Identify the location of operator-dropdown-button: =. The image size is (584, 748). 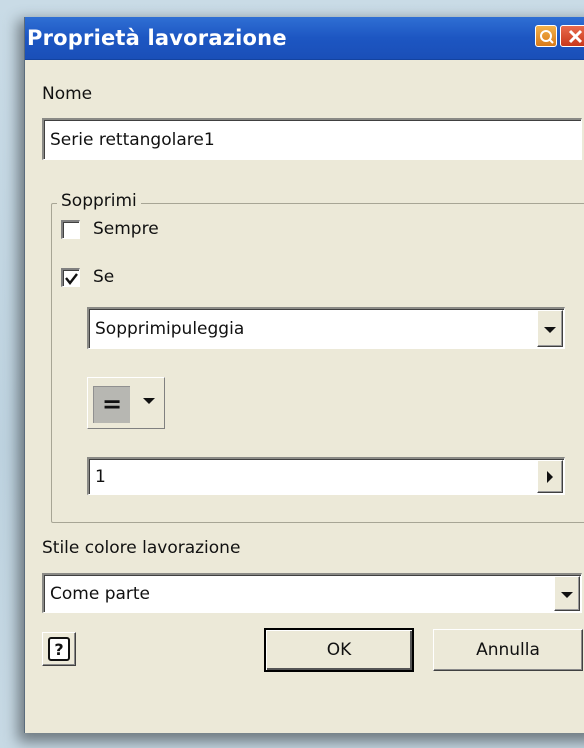
(126, 403).